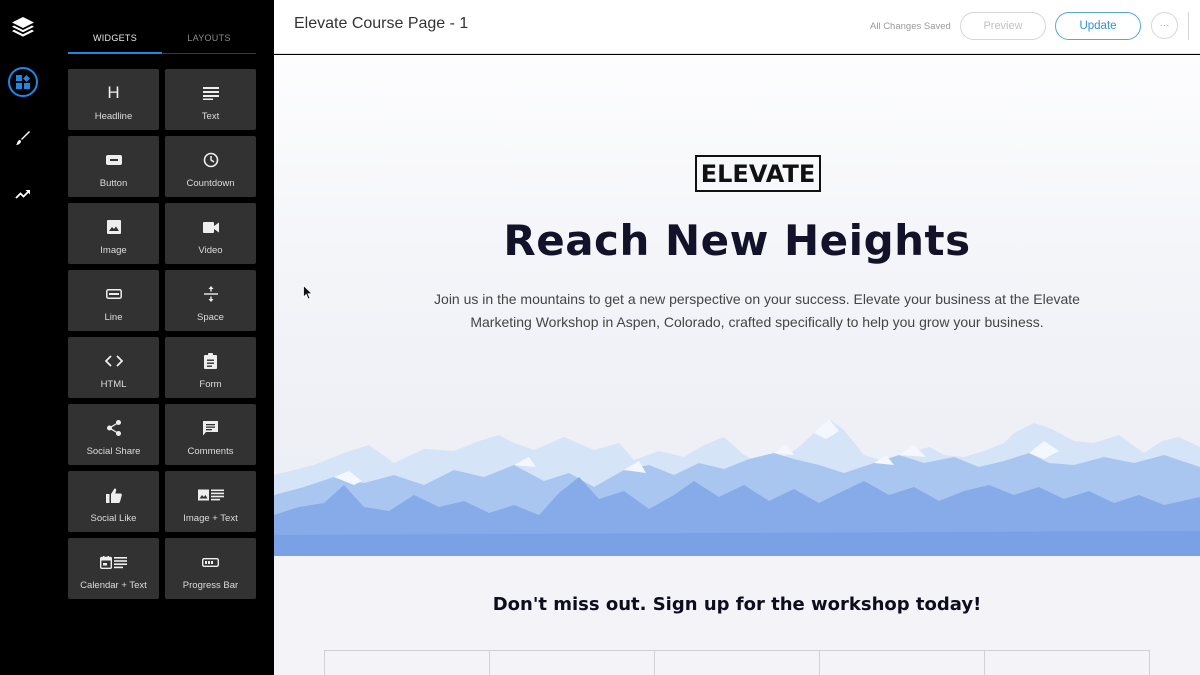 Image resolution: width=1200 pixels, height=675 pixels. Describe the element at coordinates (113, 183) in the screenshot. I see `widget-label: Button` at that location.